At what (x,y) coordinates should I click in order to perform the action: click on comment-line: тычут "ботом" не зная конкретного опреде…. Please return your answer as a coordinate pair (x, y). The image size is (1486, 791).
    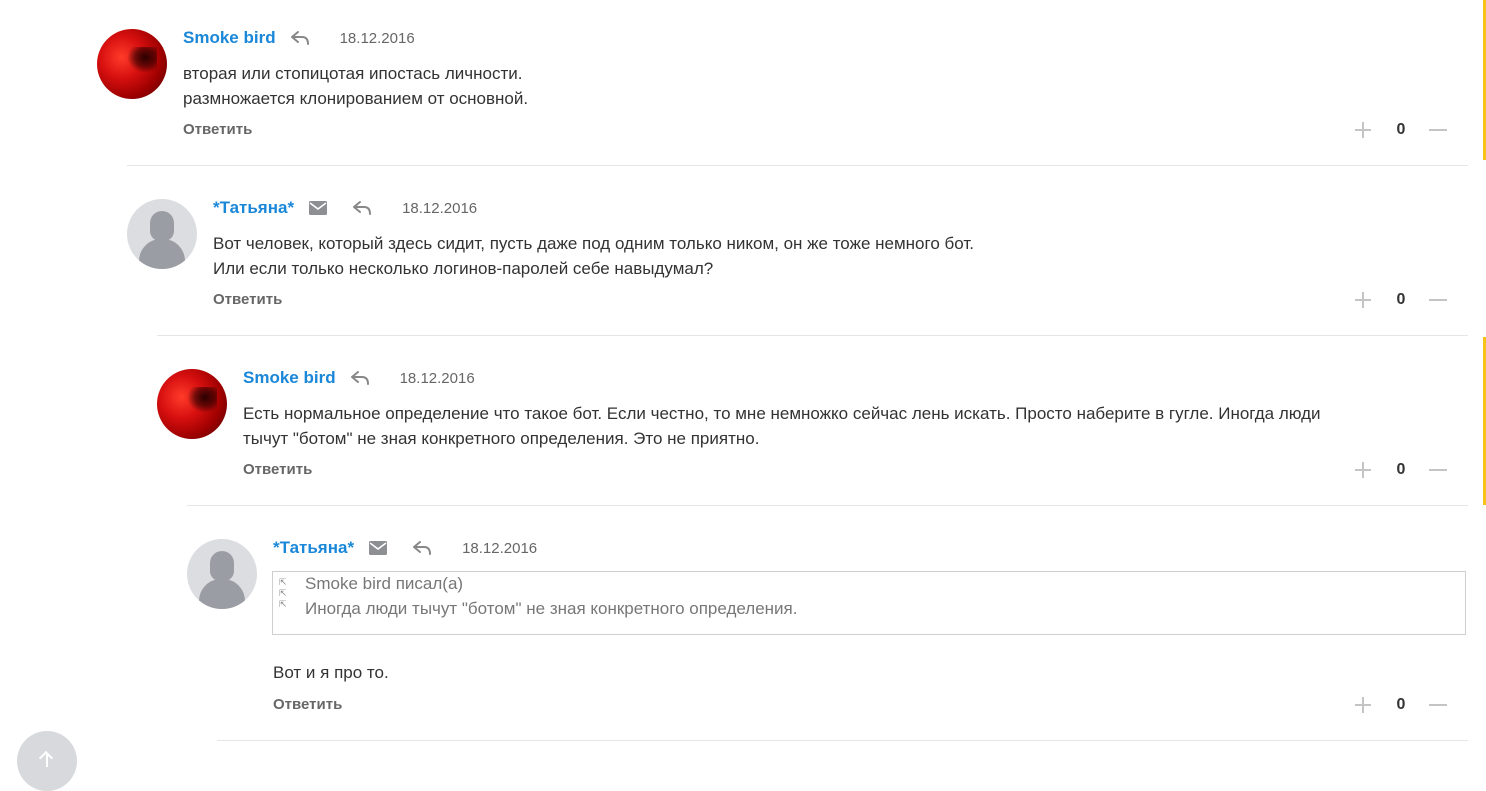
    Looking at the image, I should click on (501, 438).